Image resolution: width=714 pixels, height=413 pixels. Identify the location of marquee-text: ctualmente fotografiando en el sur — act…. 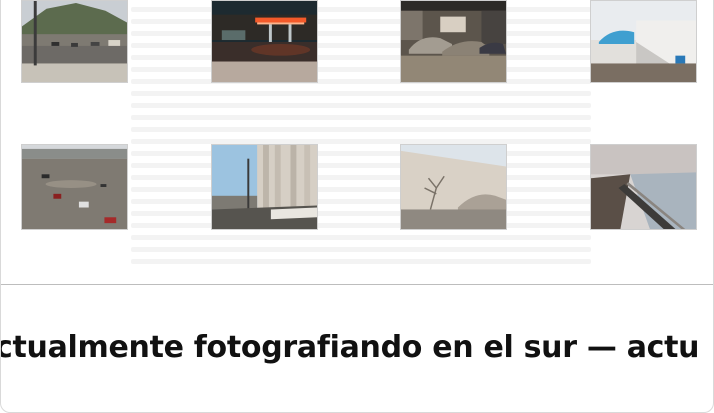
(350, 347).